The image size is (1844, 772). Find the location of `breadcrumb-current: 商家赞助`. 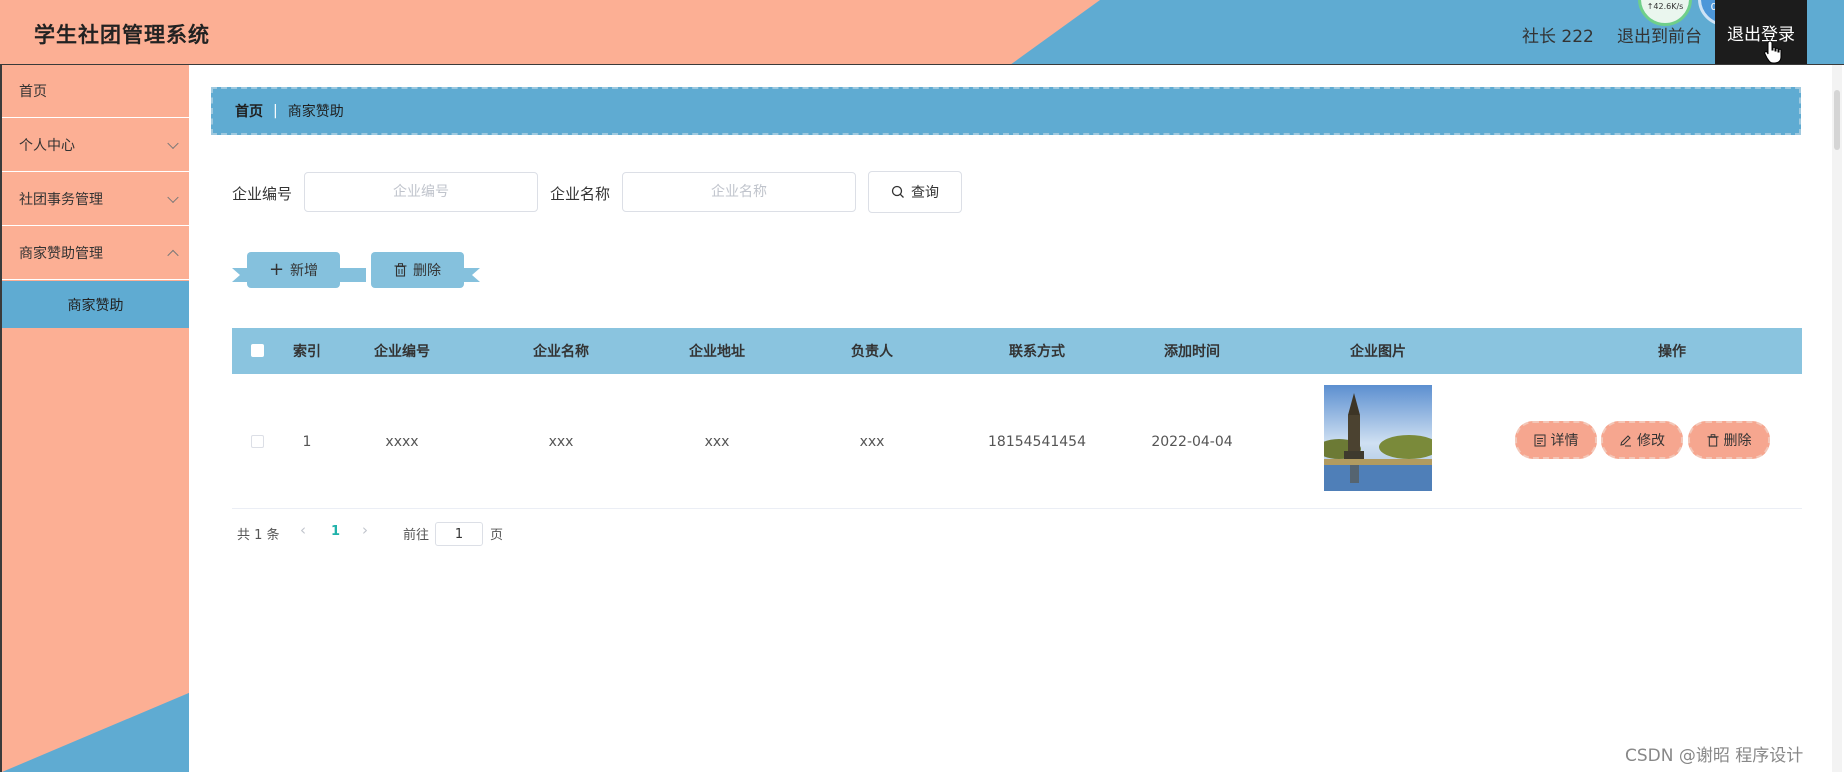

breadcrumb-current: 商家赞助 is located at coordinates (315, 112).